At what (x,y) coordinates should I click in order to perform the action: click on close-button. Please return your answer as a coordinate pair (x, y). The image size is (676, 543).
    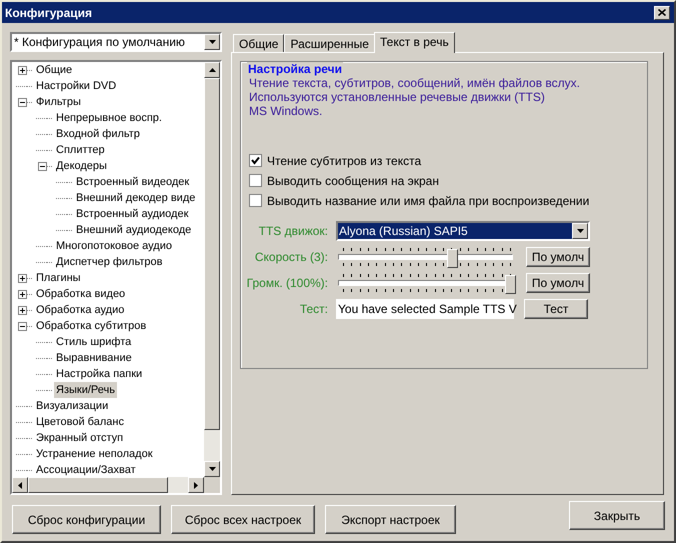
    Looking at the image, I should click on (662, 13).